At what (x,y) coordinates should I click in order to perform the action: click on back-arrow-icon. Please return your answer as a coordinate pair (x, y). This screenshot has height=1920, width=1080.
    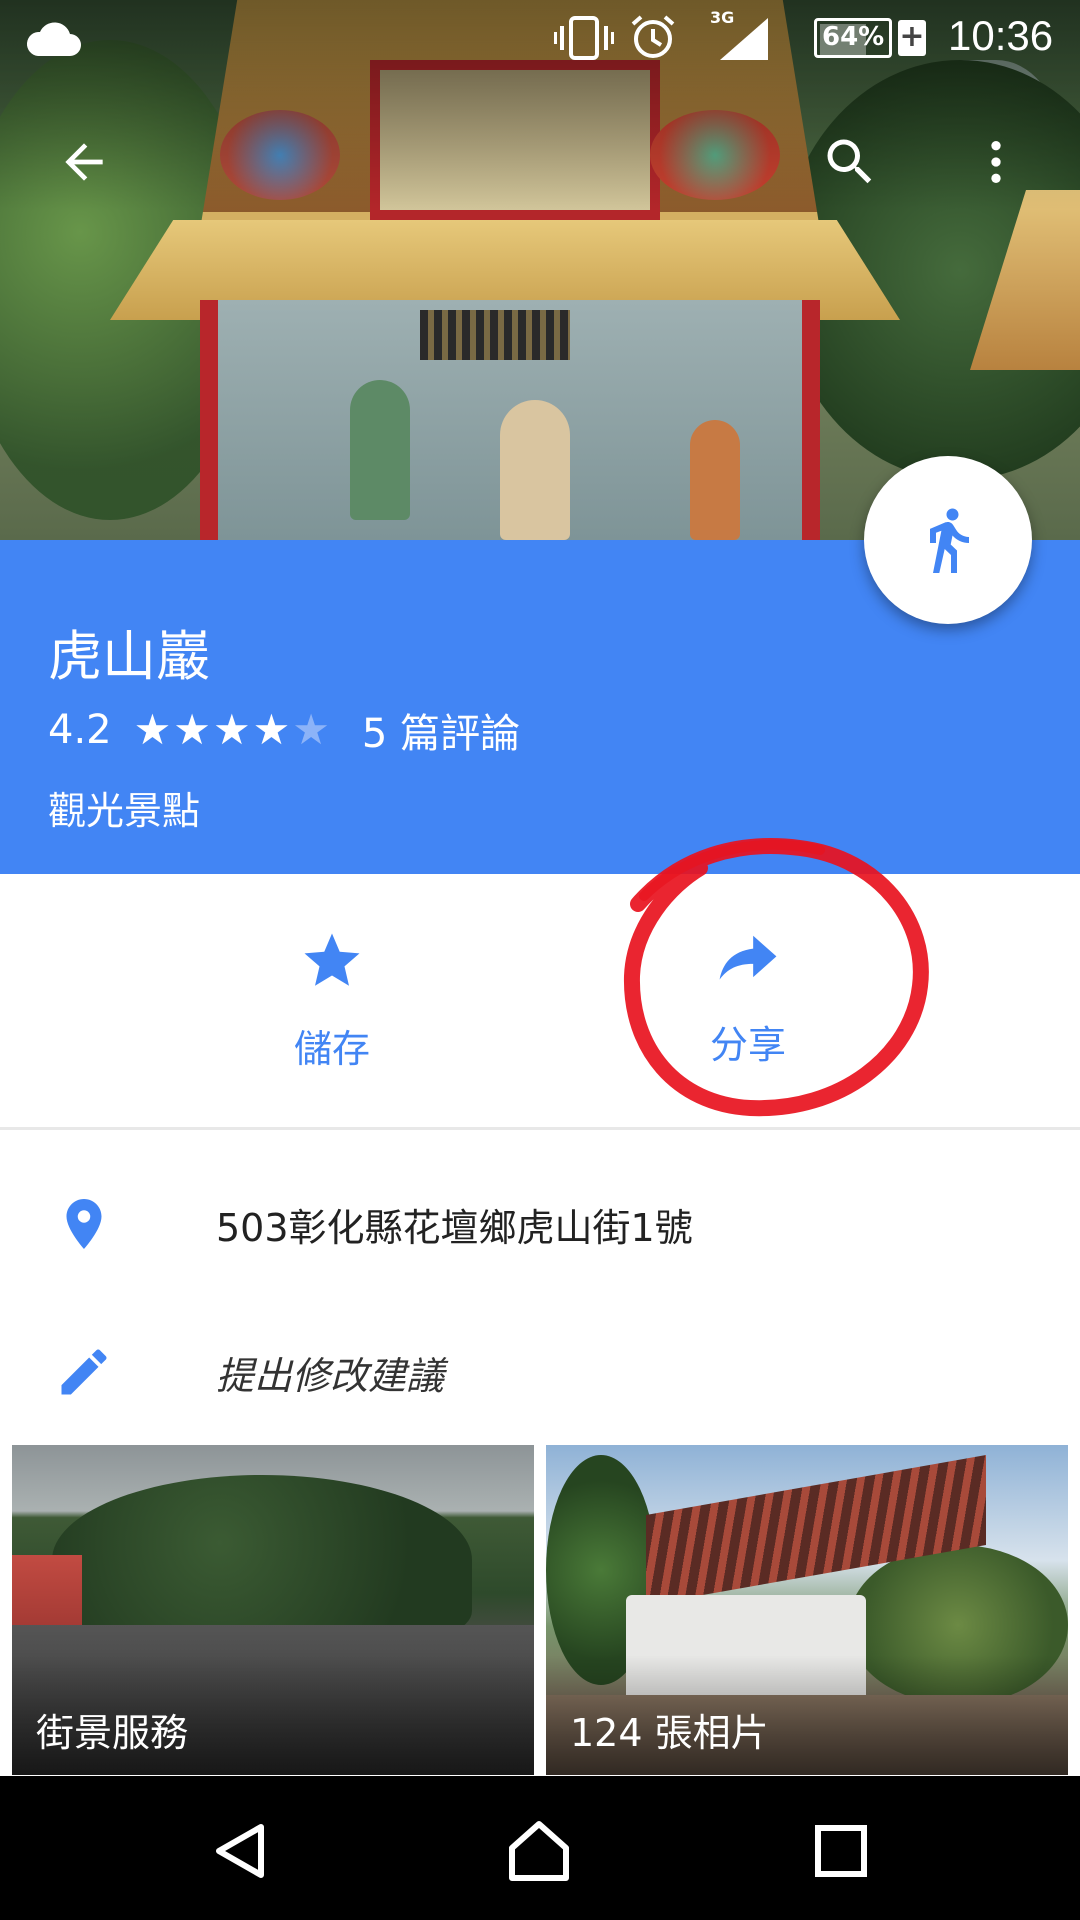
    Looking at the image, I should click on (84, 162).